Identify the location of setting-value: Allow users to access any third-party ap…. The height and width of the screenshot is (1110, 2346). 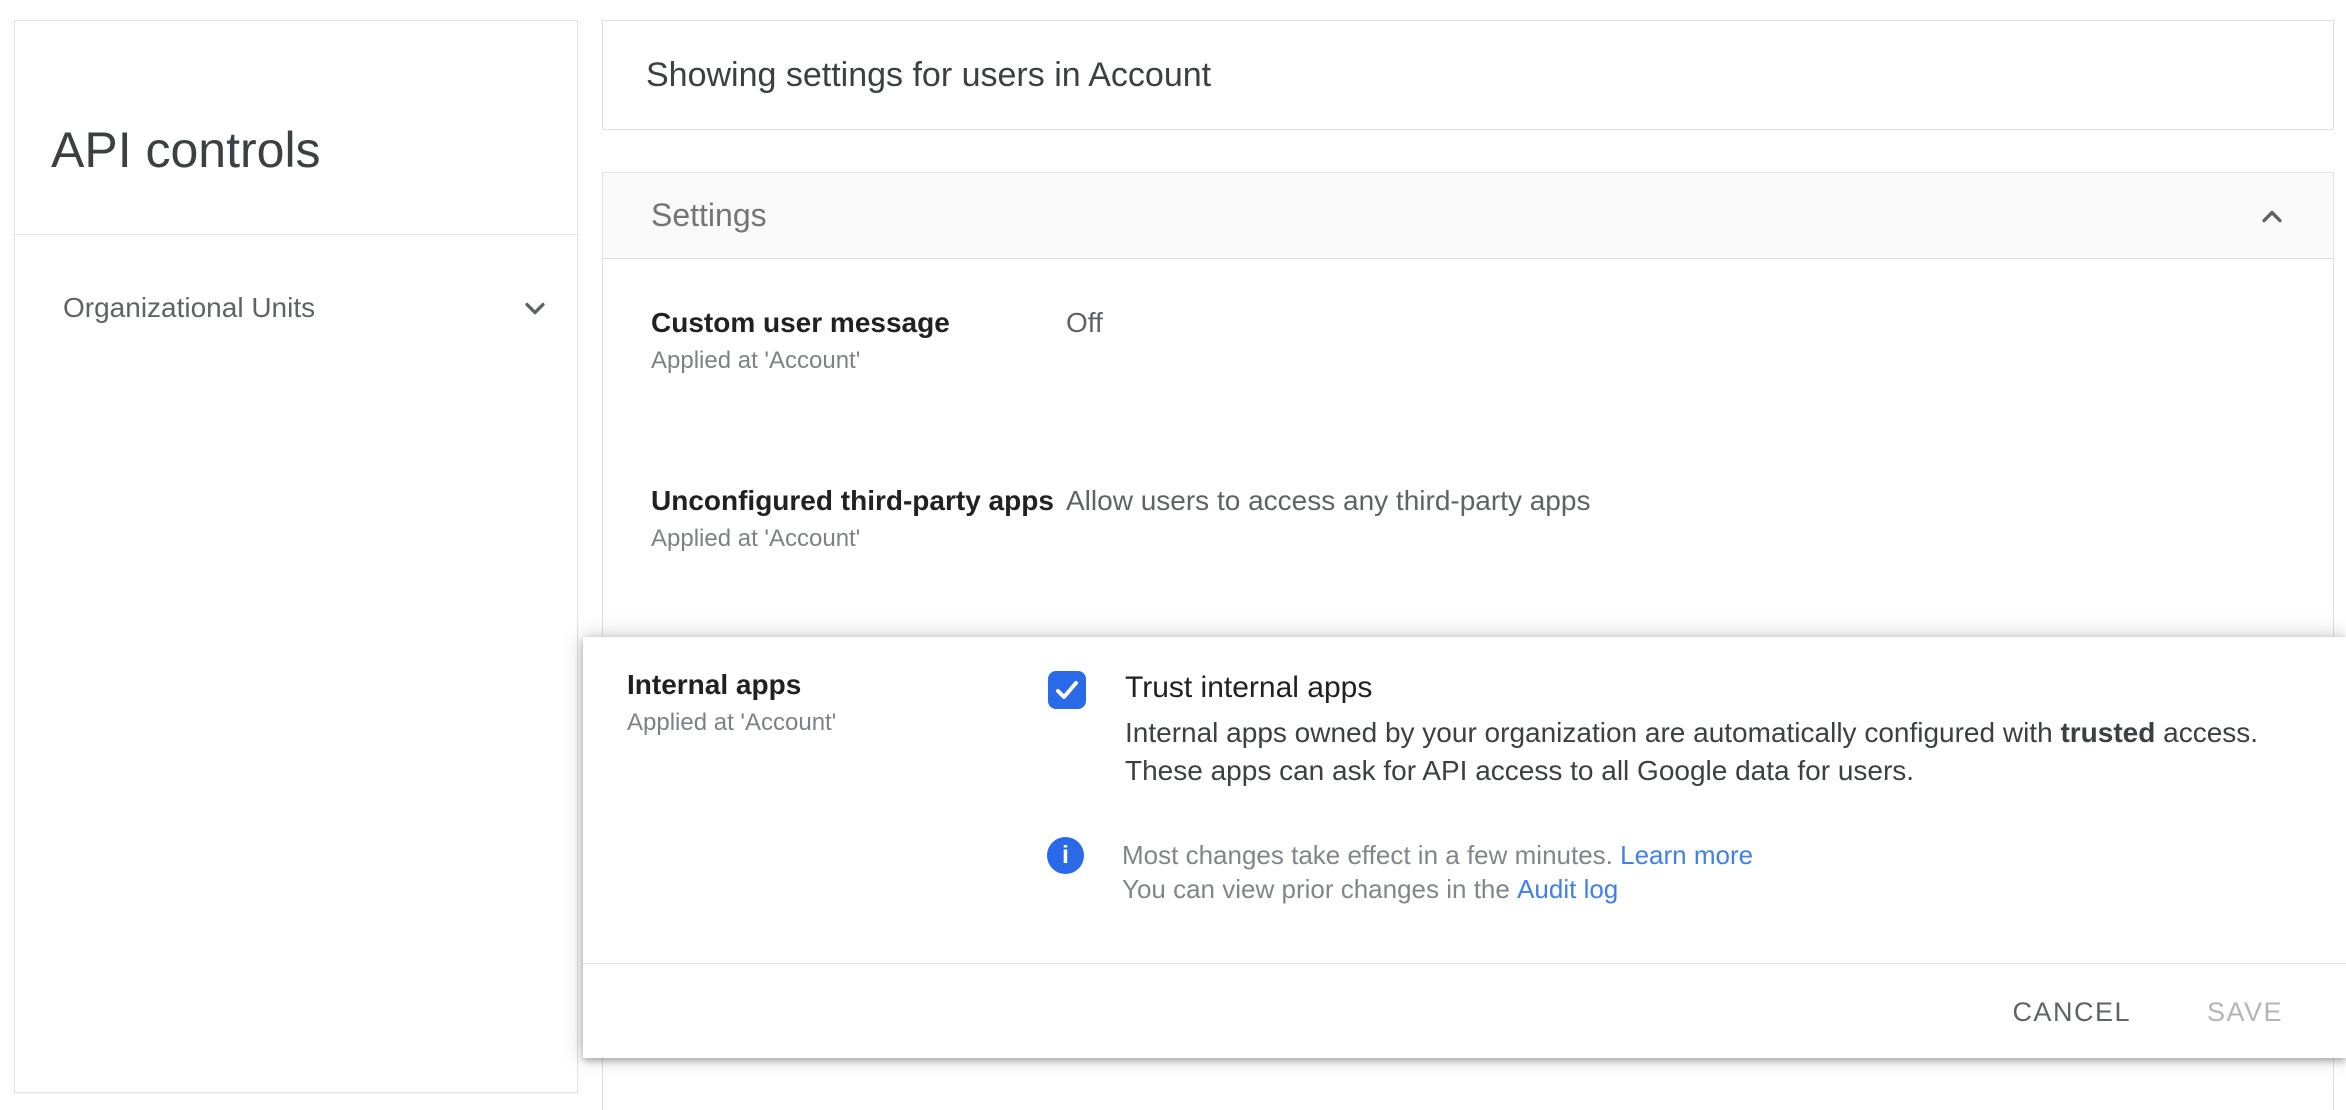
(1328, 500).